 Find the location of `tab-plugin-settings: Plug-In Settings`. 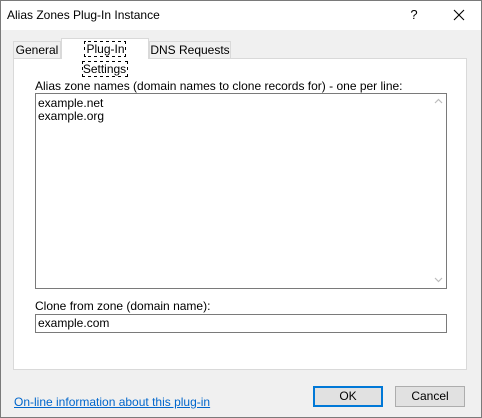

tab-plugin-settings: Plug-In Settings is located at coordinates (105, 57).